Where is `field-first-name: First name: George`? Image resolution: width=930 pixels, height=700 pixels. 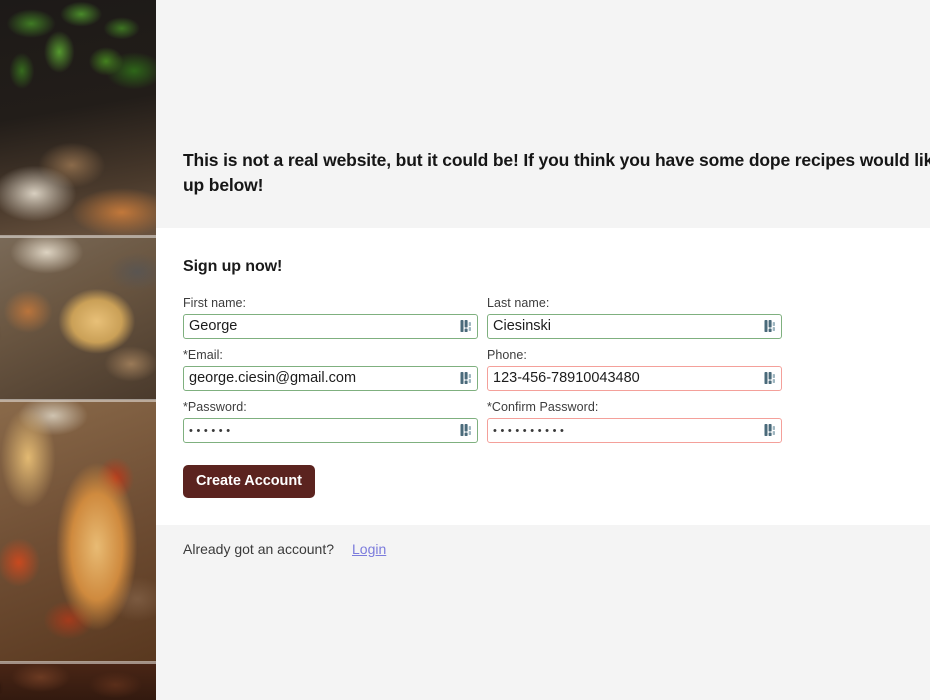 field-first-name: First name: George is located at coordinates (330, 317).